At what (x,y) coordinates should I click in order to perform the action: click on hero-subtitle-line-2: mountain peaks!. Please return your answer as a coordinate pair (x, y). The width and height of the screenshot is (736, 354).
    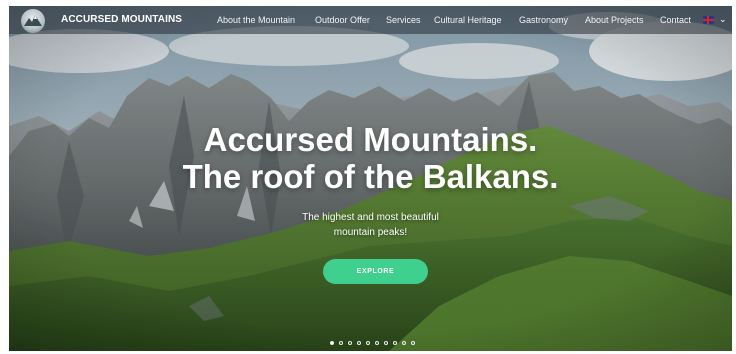
    Looking at the image, I should click on (370, 232).